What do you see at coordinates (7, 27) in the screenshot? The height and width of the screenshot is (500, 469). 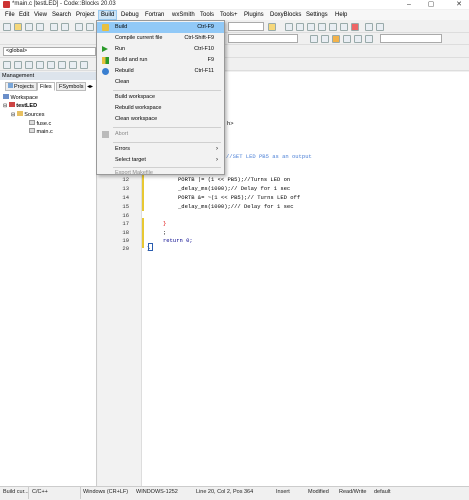 I see `new-file-icon` at bounding box center [7, 27].